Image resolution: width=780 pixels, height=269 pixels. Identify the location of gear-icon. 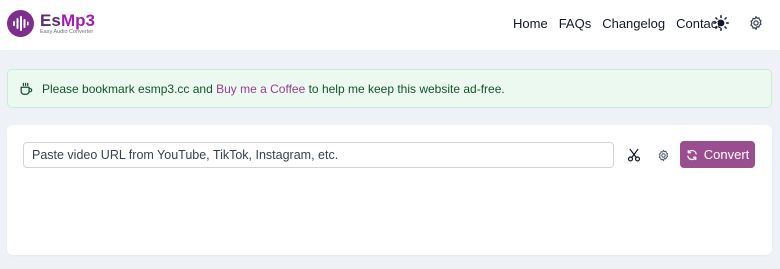
(756, 25).